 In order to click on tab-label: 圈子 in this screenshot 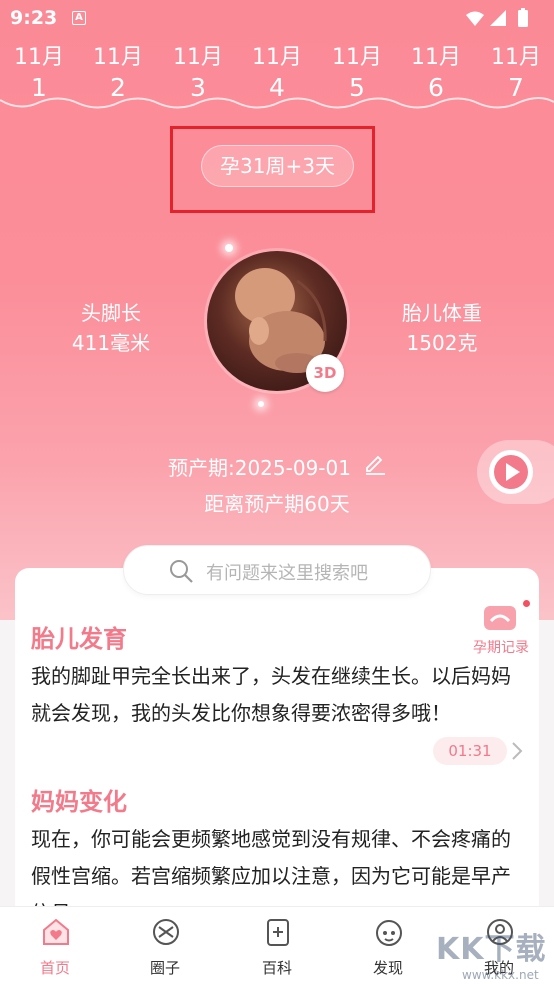, I will do `click(164, 968)`.